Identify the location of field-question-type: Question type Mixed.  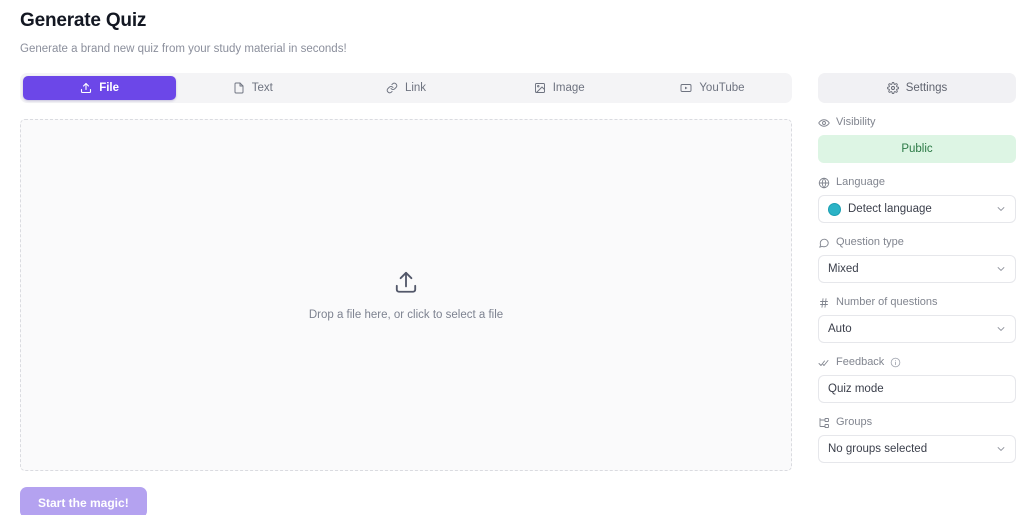
(917, 259).